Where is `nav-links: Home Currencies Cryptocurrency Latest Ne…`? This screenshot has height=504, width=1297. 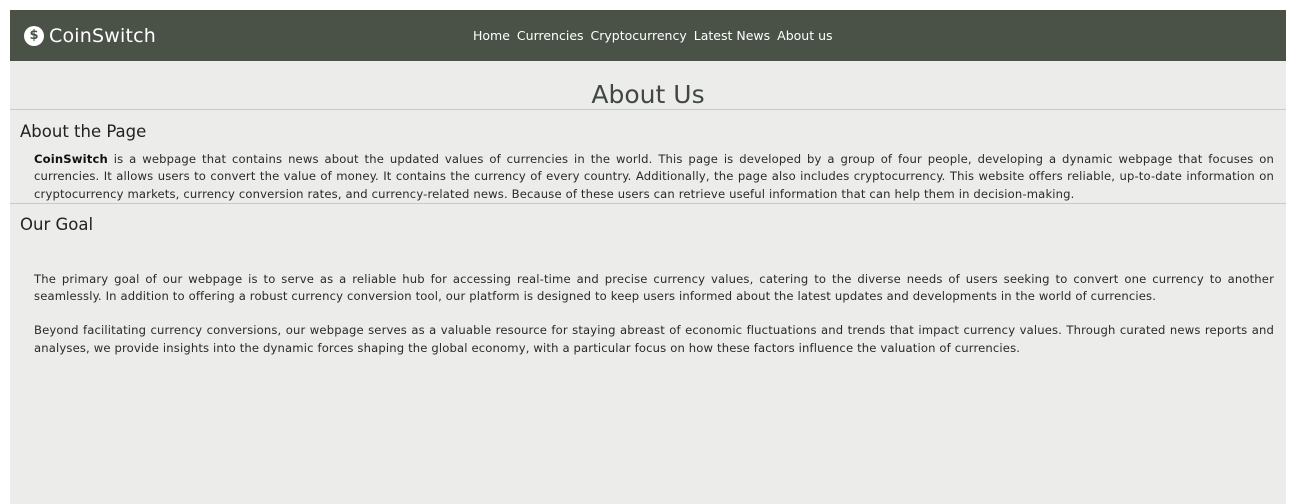
nav-links: Home Currencies Cryptocurrency Latest Ne… is located at coordinates (656, 35).